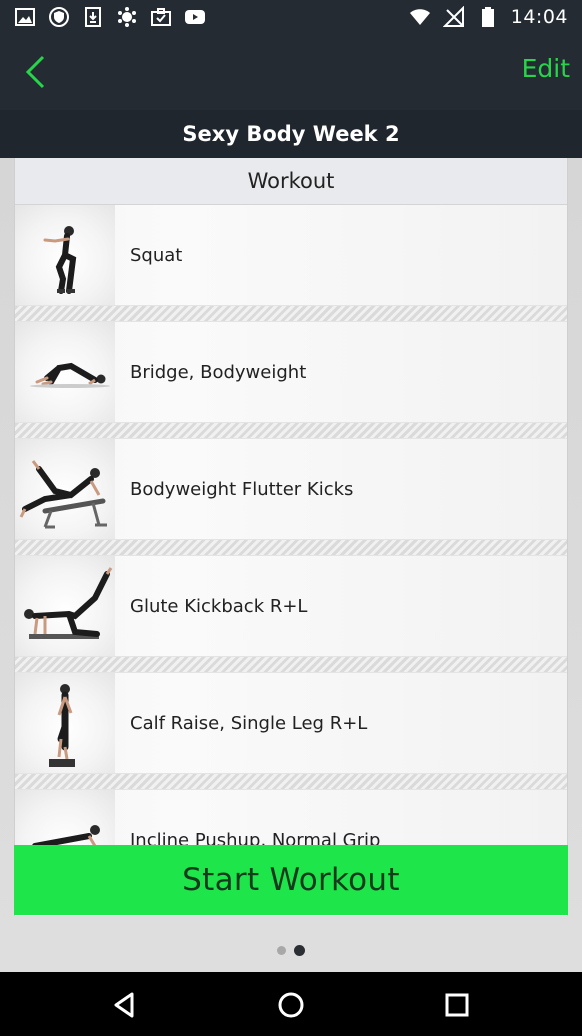 This screenshot has height=1036, width=582. I want to click on status-bar: 14:04, so click(291, 17).